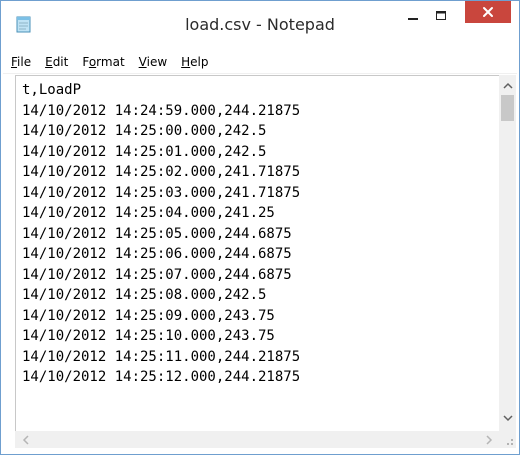  I want to click on menu-format: Format, so click(103, 62).